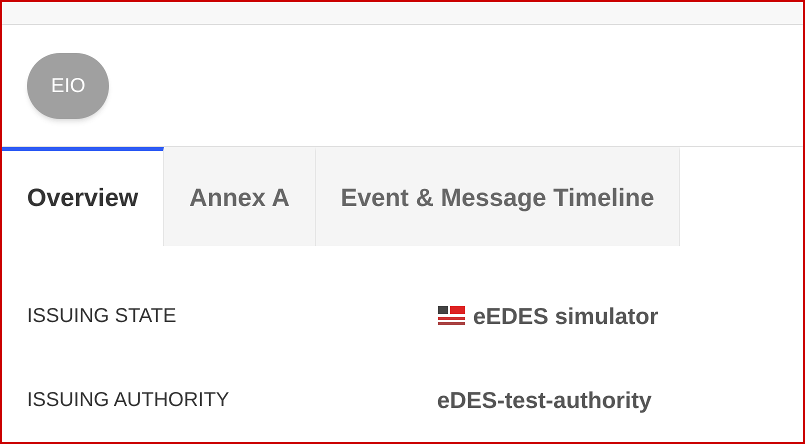  What do you see at coordinates (128, 400) in the screenshot?
I see `field-label: ISSUING AUTHORITY` at bounding box center [128, 400].